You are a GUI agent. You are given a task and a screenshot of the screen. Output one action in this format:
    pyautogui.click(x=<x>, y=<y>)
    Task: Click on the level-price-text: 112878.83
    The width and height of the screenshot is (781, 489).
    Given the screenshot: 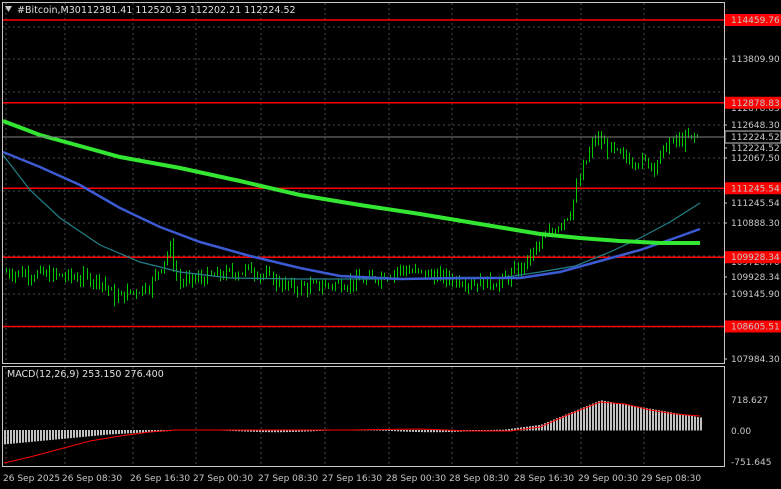 What is the action you would take?
    pyautogui.click(x=755, y=104)
    